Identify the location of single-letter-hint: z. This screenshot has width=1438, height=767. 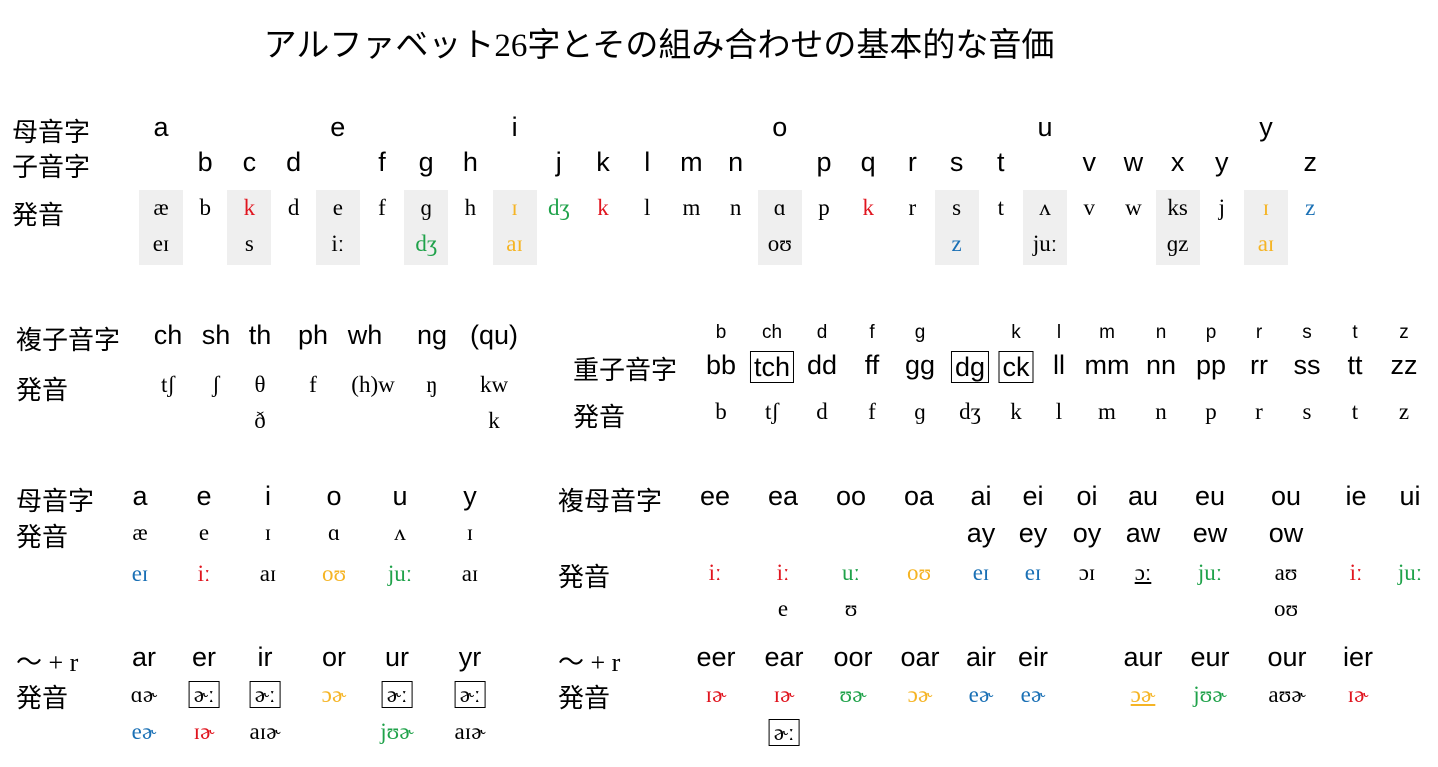
(1404, 332).